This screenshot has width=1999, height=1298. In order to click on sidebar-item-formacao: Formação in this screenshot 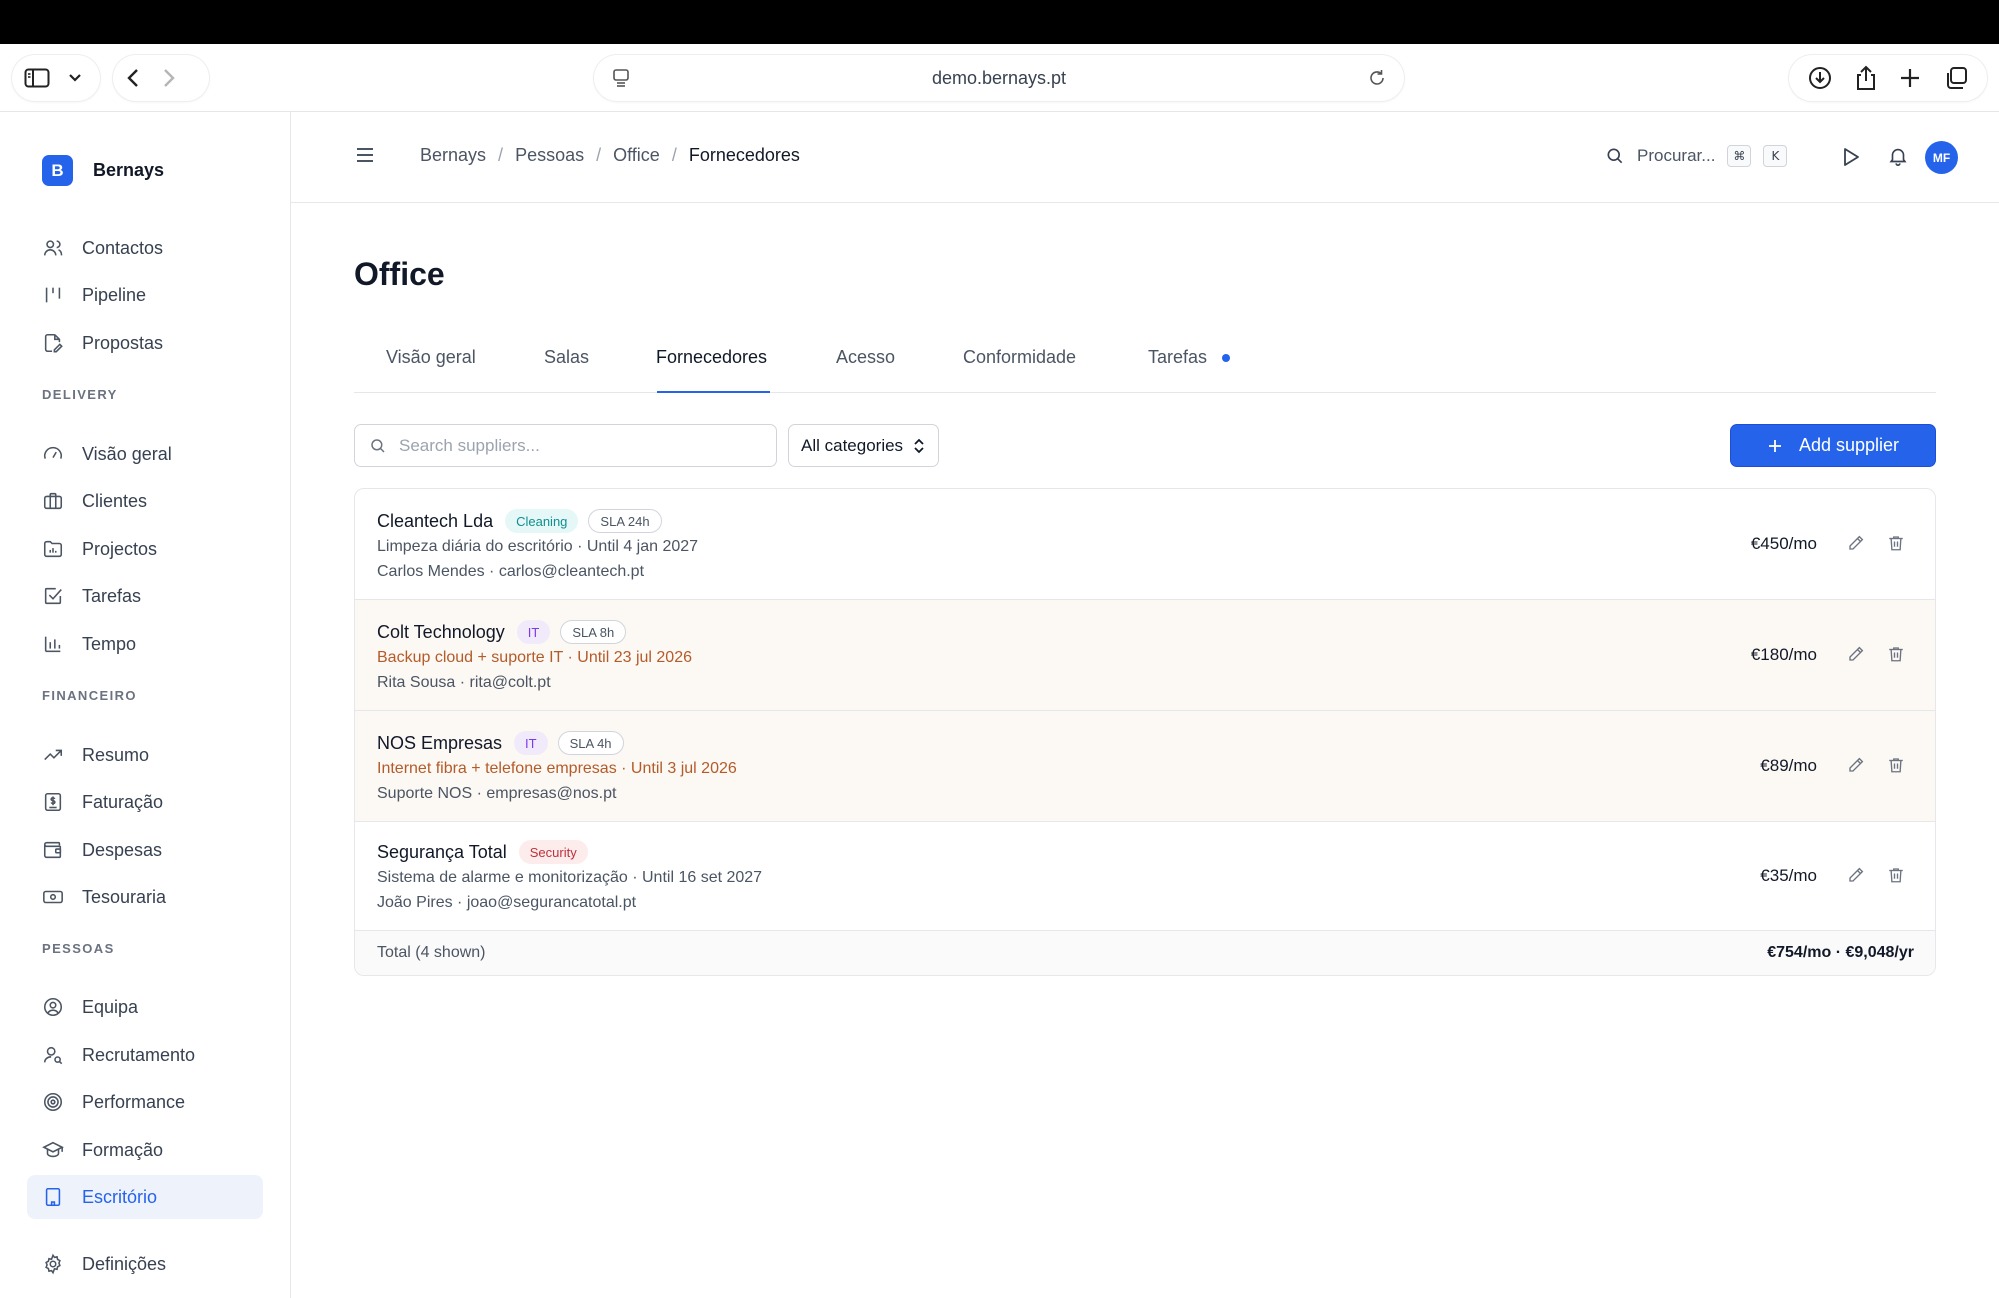, I will do `click(145, 1150)`.